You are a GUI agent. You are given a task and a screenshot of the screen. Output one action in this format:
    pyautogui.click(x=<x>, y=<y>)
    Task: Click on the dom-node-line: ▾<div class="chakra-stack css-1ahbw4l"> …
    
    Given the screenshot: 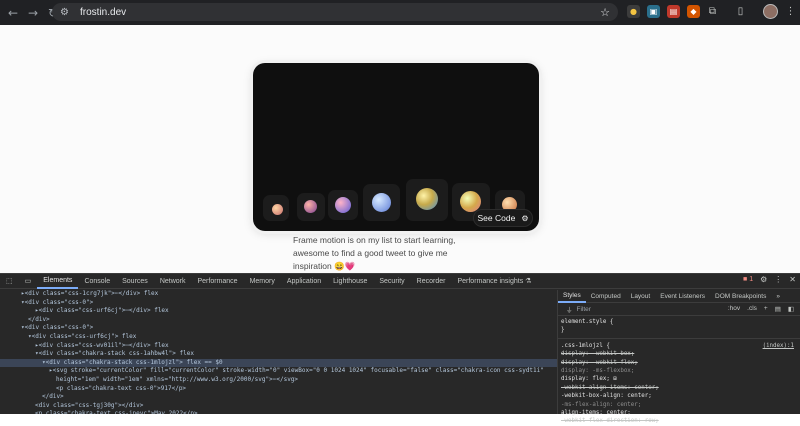 What is the action you would take?
    pyautogui.click(x=278, y=354)
    